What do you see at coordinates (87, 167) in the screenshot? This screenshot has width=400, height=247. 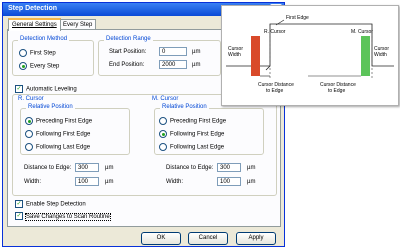 I see `r-distance-input: 300` at bounding box center [87, 167].